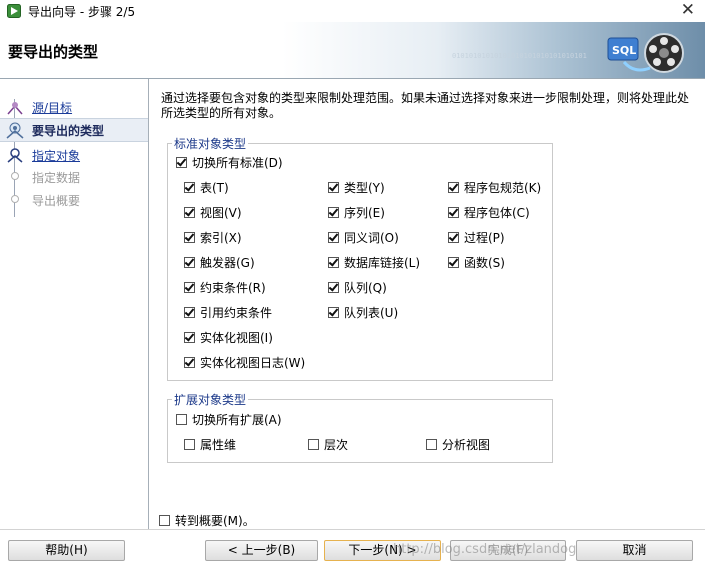 The height and width of the screenshot is (569, 705). What do you see at coordinates (221, 212) in the screenshot?
I see `checkbox-label: 视图(V)` at bounding box center [221, 212].